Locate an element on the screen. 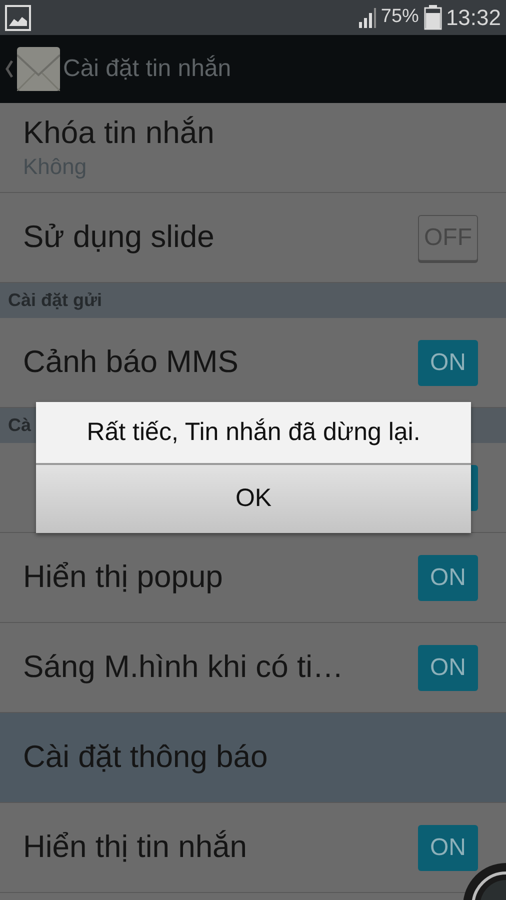 Image resolution: width=506 pixels, height=900 pixels. back-icon is located at coordinates (9, 69).